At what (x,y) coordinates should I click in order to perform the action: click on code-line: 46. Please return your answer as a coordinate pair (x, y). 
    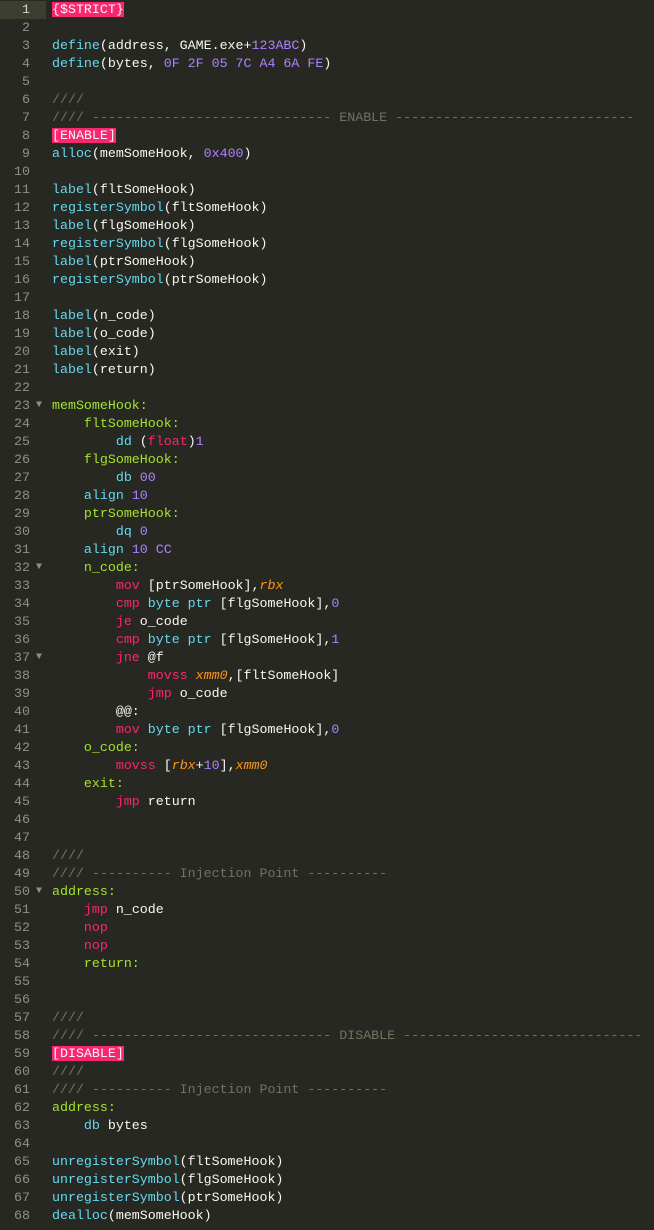
    Looking at the image, I should click on (327, 820).